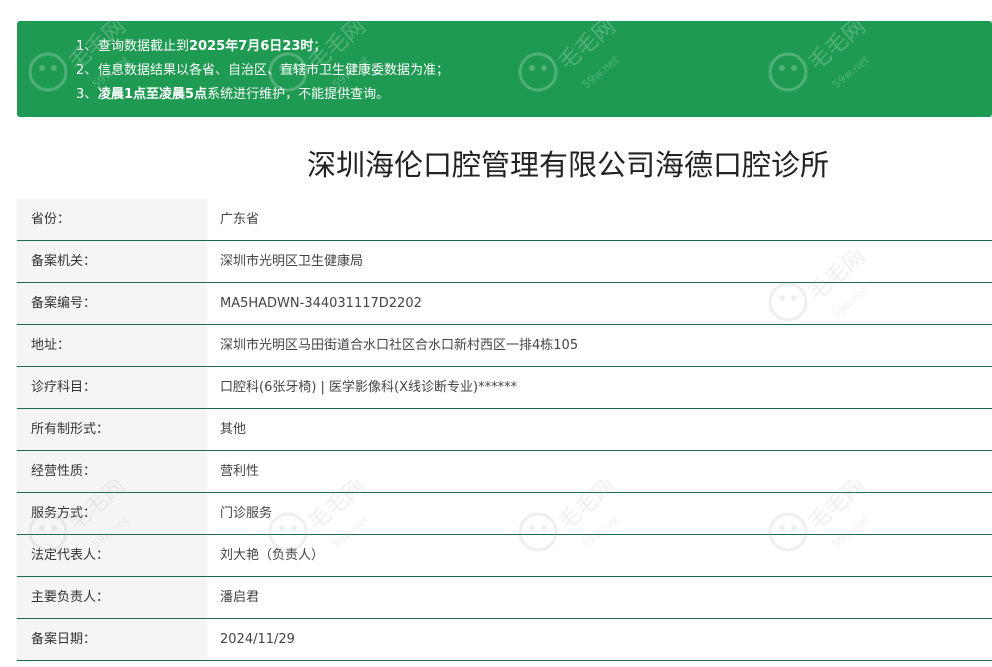 The image size is (992, 667). What do you see at coordinates (567, 165) in the screenshot?
I see `page-title: 深圳海伦口腔管理有限公司海德口腔诊所` at bounding box center [567, 165].